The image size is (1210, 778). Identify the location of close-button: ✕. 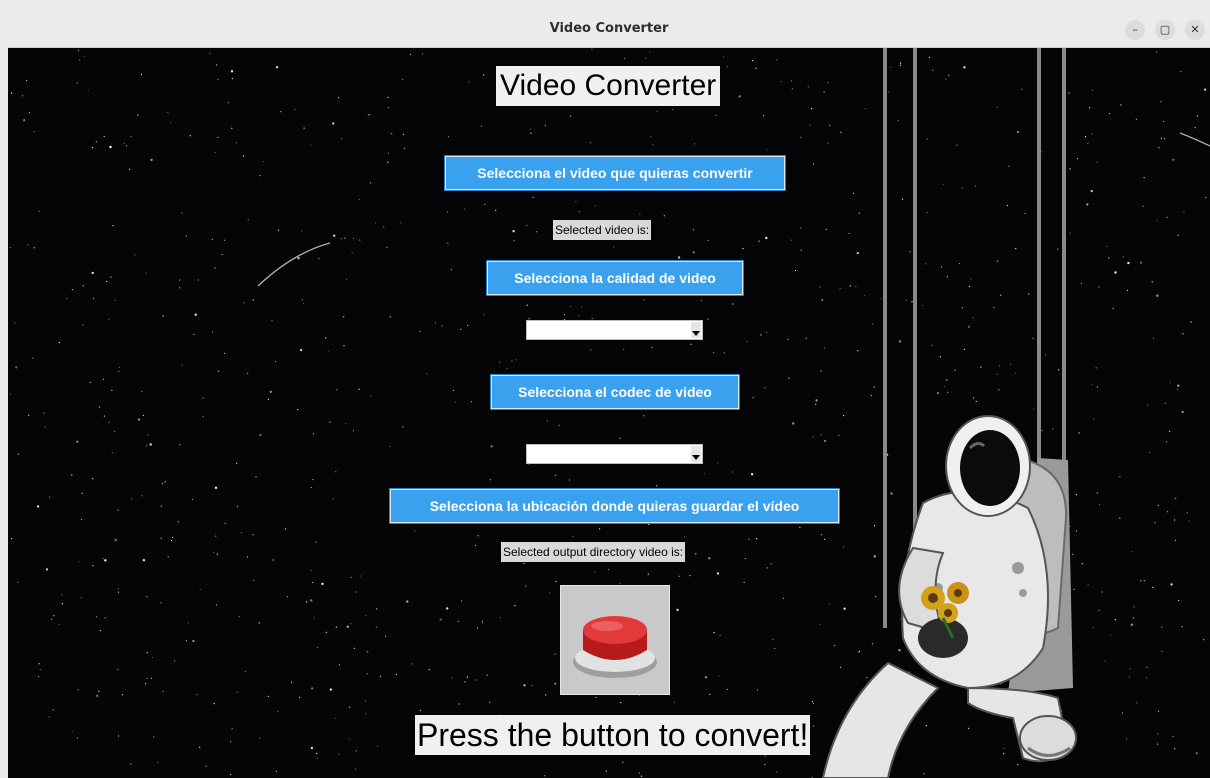
(1195, 30).